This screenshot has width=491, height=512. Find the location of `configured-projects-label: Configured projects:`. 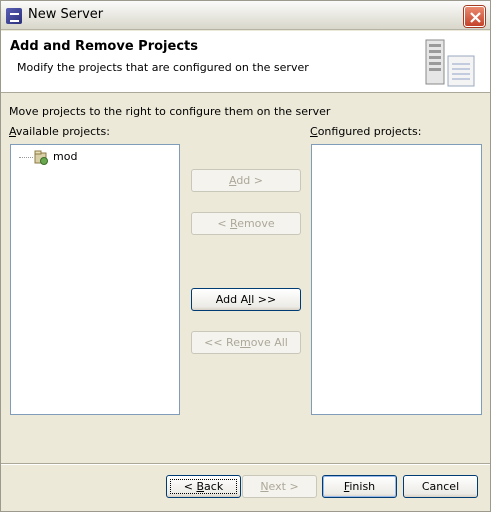

configured-projects-label: Configured projects: is located at coordinates (366, 131).